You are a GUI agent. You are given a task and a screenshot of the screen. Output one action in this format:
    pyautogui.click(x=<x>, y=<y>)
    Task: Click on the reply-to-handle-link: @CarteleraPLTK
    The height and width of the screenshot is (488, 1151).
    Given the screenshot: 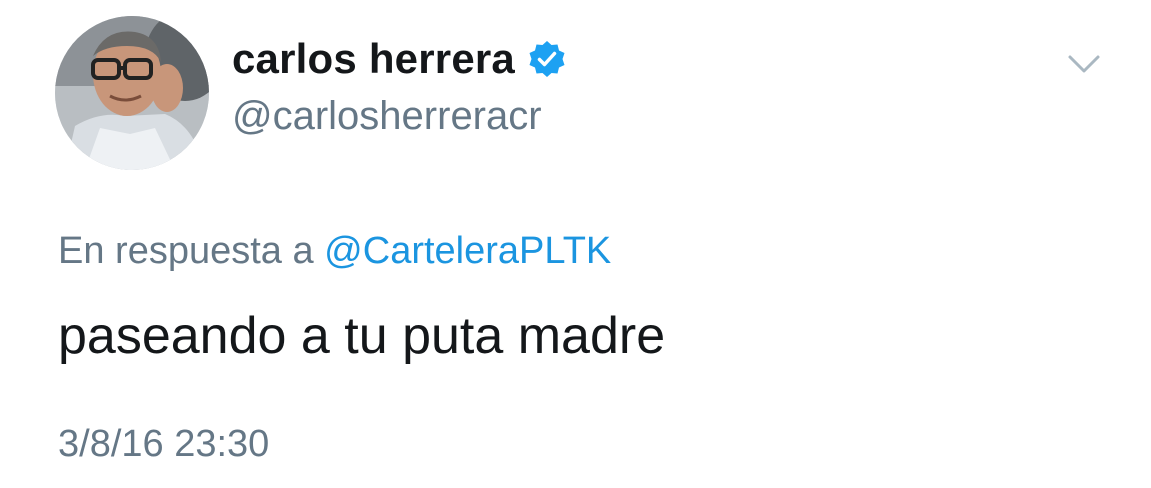 What is the action you would take?
    pyautogui.click(x=467, y=251)
    